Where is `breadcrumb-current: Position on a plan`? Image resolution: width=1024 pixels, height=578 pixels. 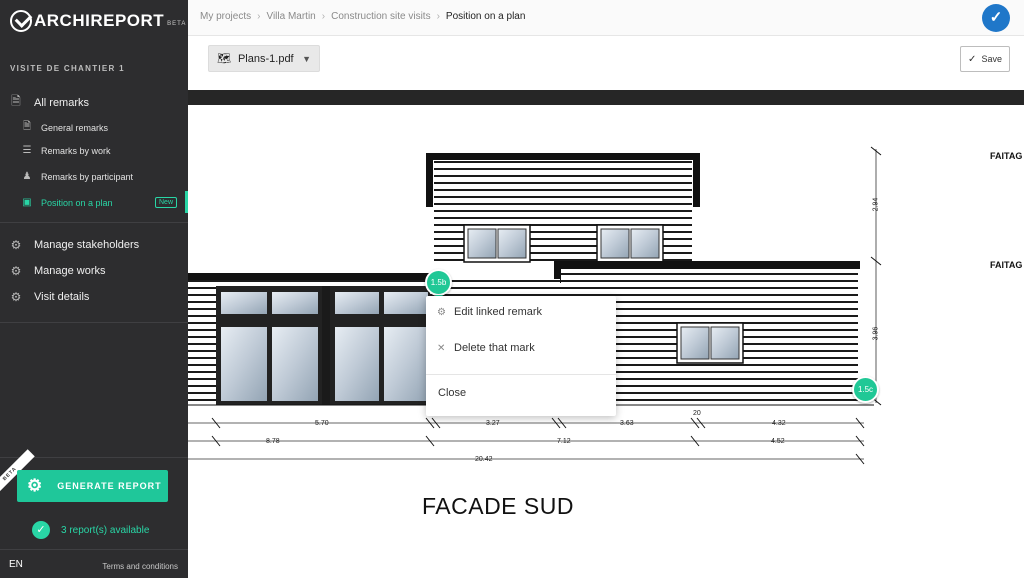 breadcrumb-current: Position on a plan is located at coordinates (485, 16).